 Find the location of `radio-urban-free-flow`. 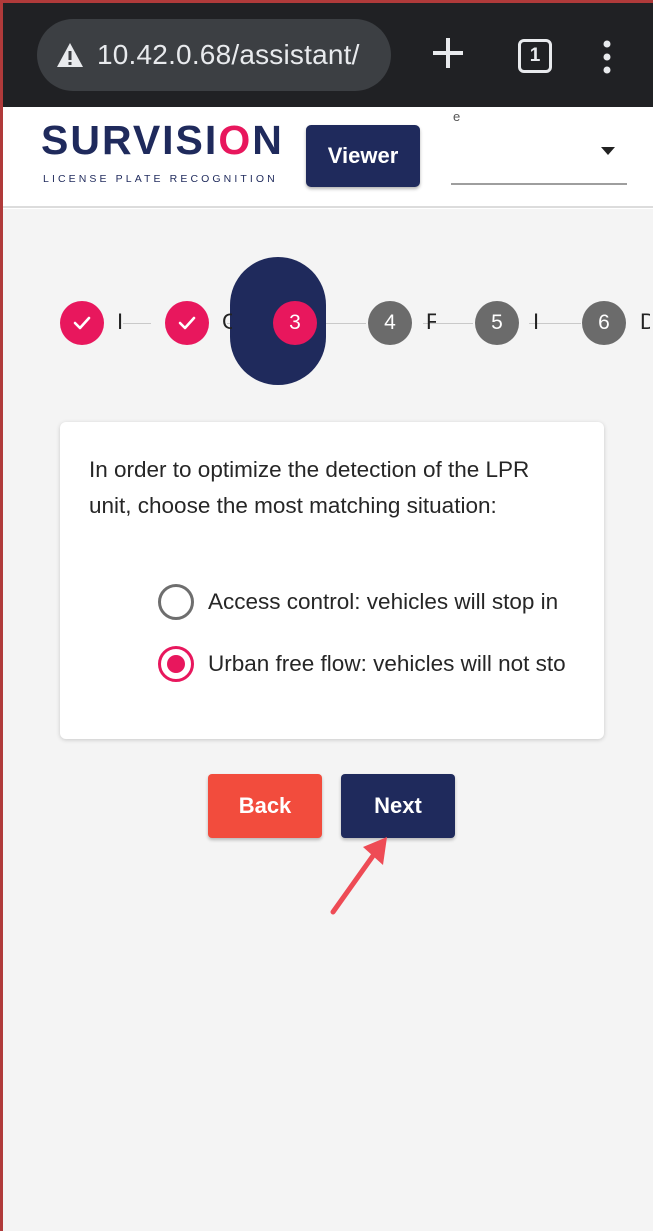

radio-urban-free-flow is located at coordinates (176, 664).